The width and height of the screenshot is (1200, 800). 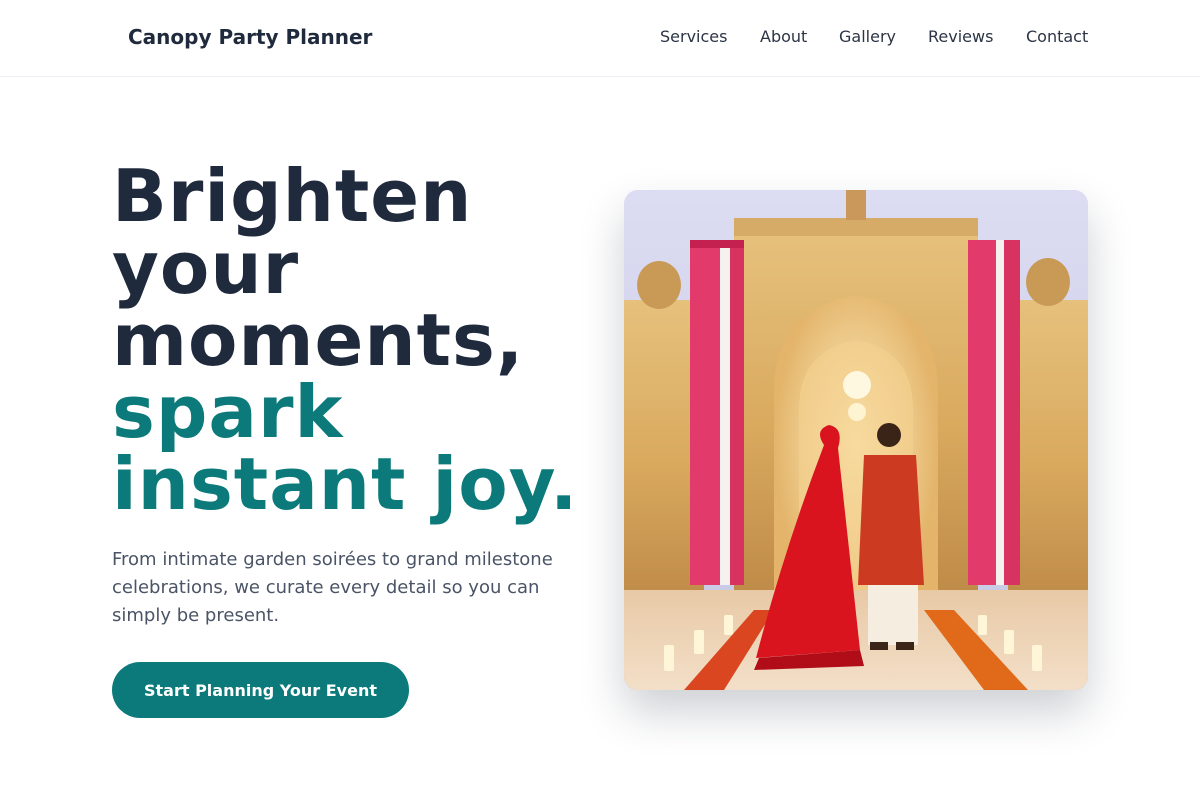 What do you see at coordinates (960, 36) in the screenshot?
I see `nav-link-reviews: Reviews` at bounding box center [960, 36].